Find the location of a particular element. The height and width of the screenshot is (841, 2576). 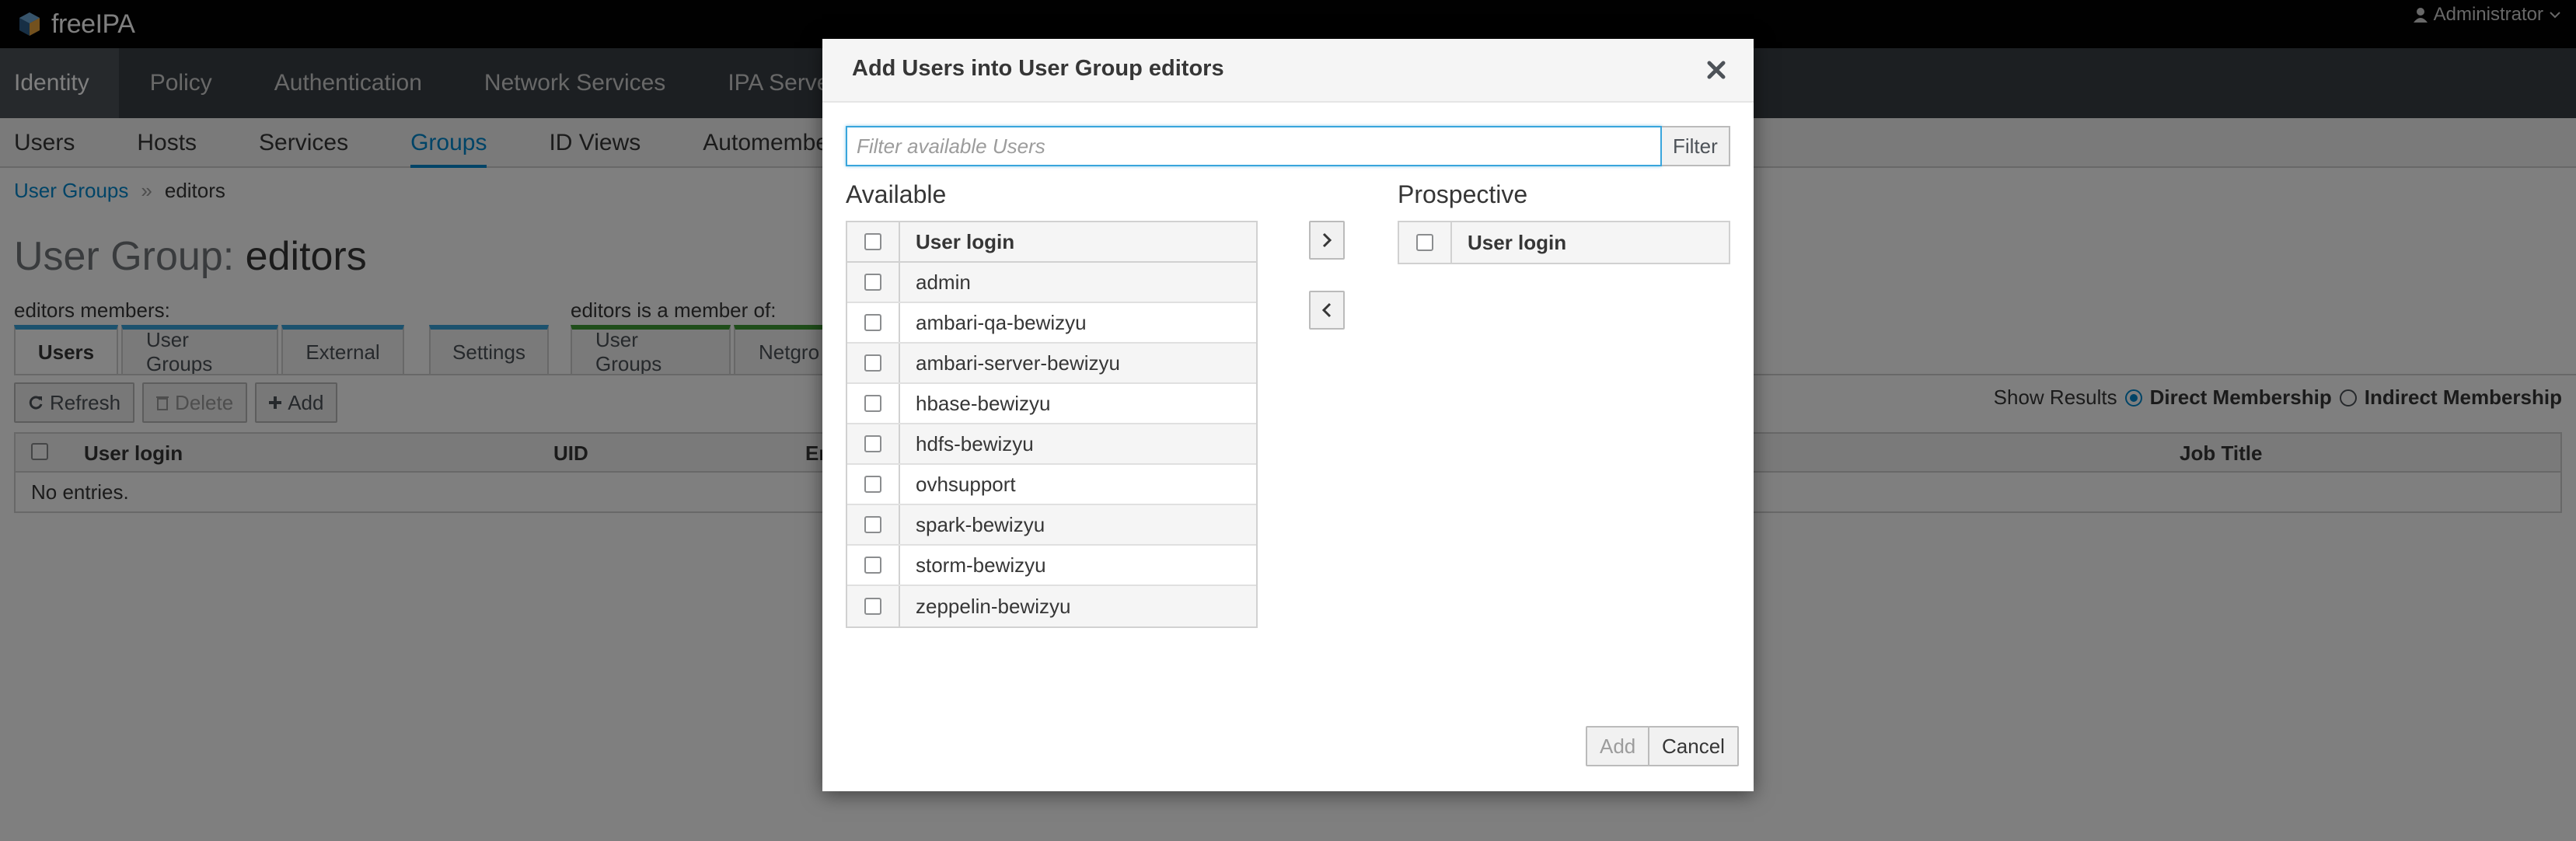

available-label: Available is located at coordinates (897, 194).